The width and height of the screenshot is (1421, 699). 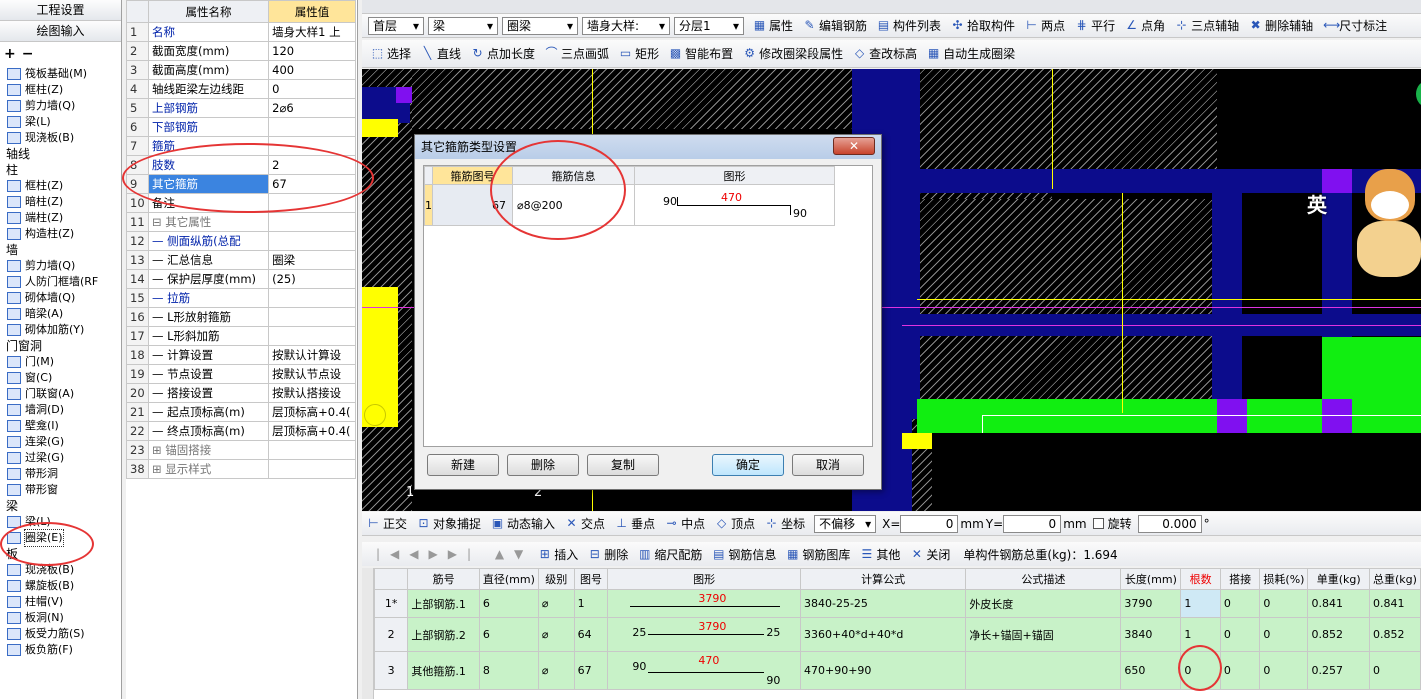 I want to click on property-value: 按默认计算设, so click(x=312, y=355).